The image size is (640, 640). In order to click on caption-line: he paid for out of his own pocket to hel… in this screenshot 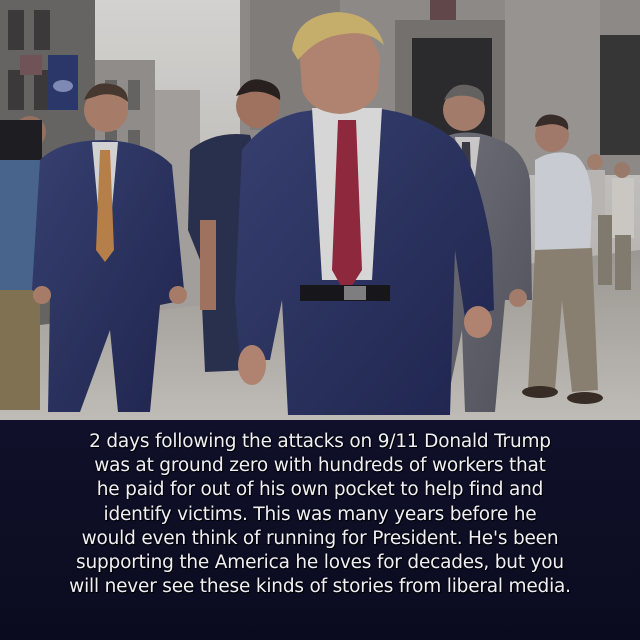, I will do `click(320, 490)`.